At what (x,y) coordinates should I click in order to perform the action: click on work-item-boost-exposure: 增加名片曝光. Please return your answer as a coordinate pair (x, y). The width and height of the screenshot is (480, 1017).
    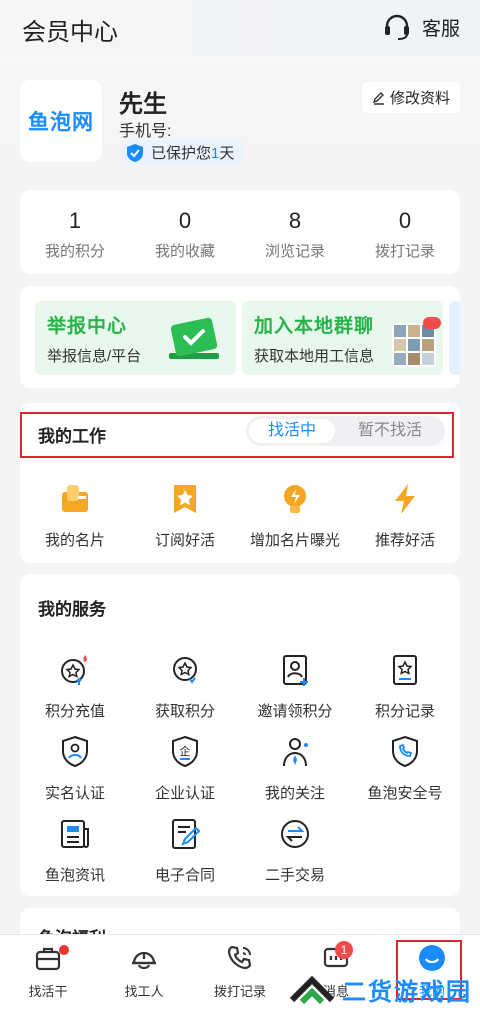
    Looking at the image, I should click on (295, 514).